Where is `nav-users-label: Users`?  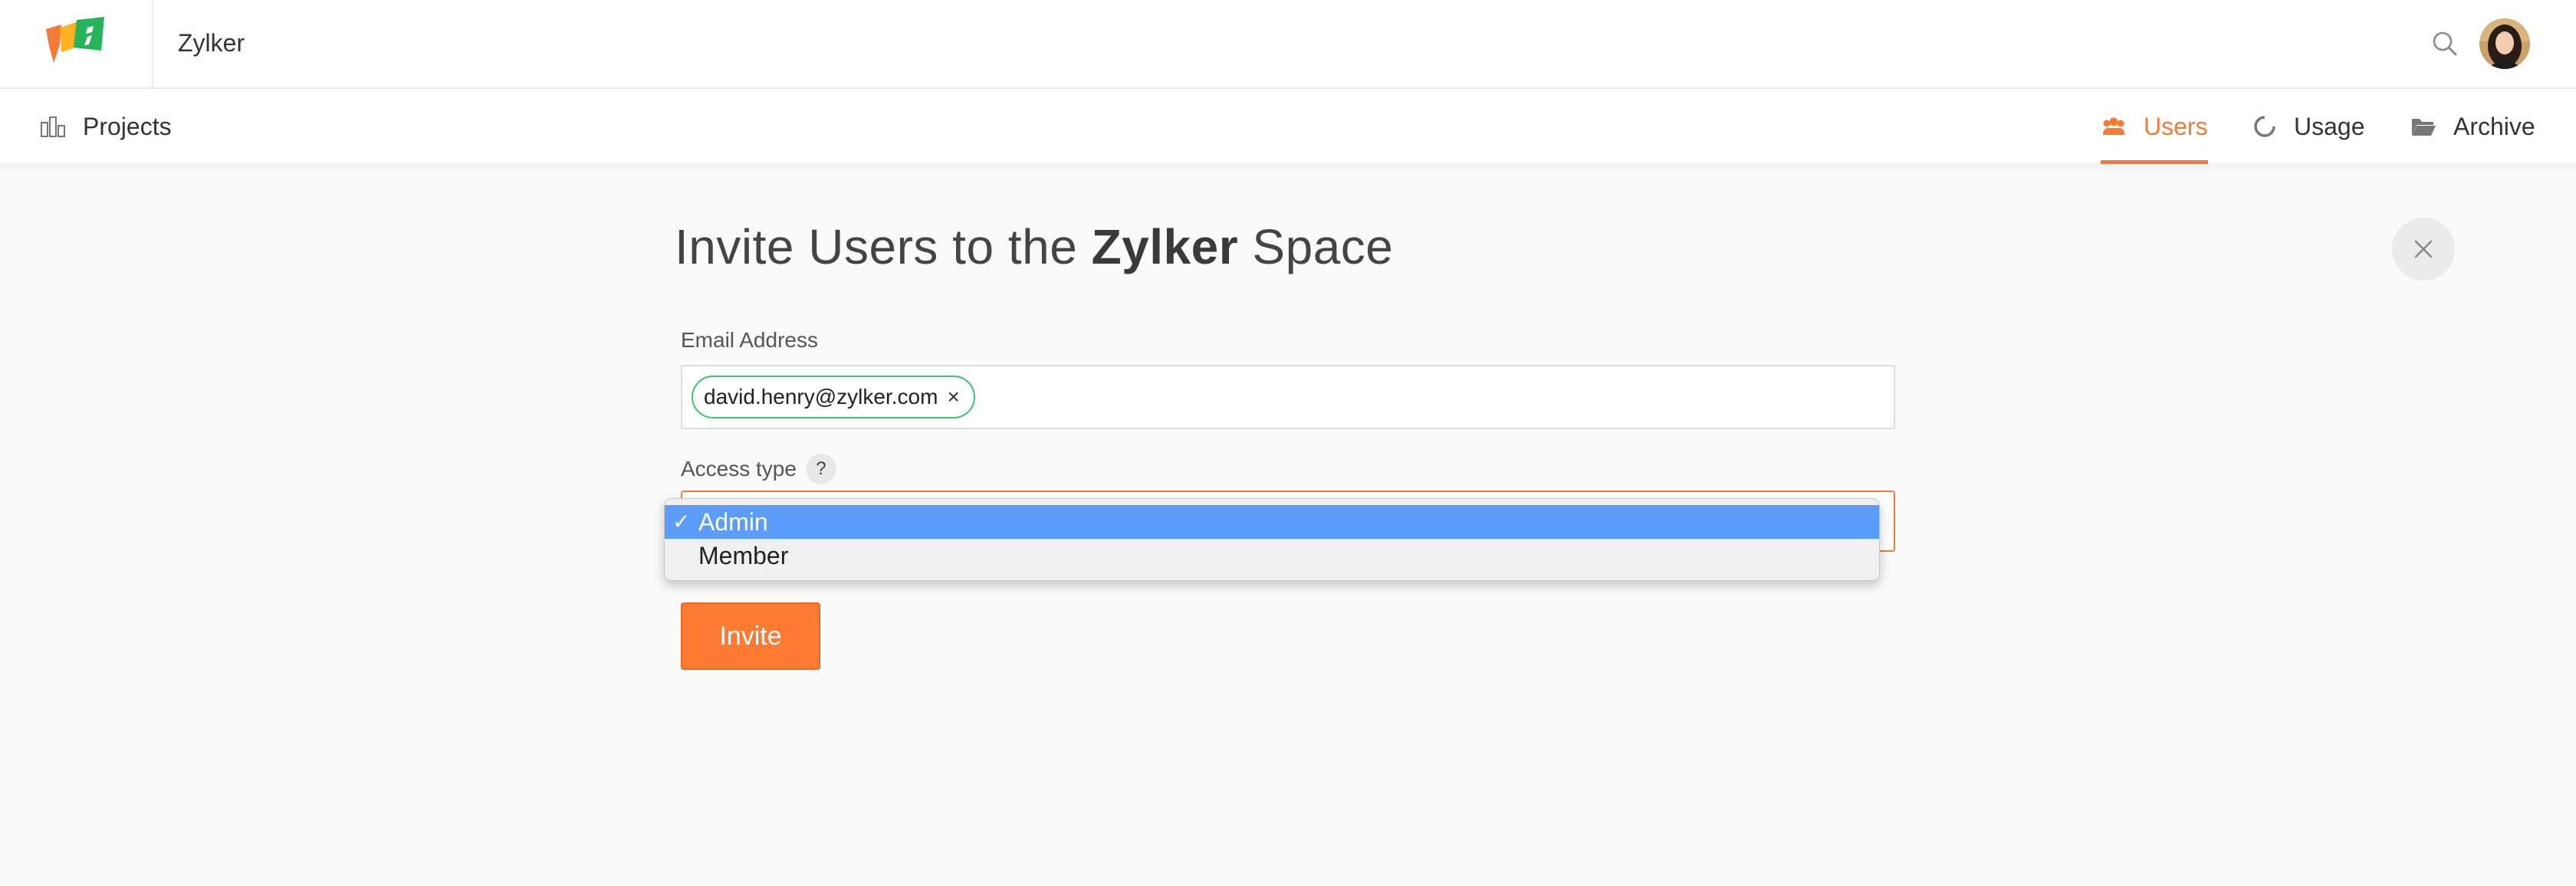 nav-users-label: Users is located at coordinates (2176, 126).